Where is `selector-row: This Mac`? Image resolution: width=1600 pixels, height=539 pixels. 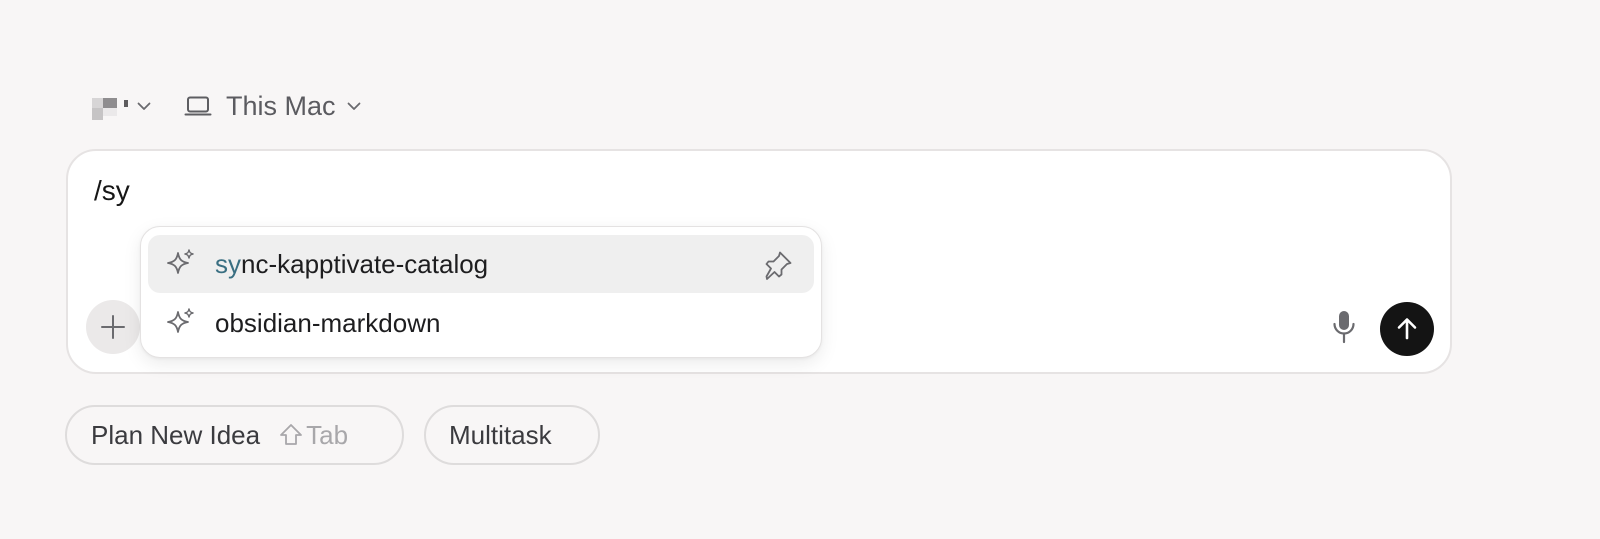
selector-row: This Mac is located at coordinates (227, 106).